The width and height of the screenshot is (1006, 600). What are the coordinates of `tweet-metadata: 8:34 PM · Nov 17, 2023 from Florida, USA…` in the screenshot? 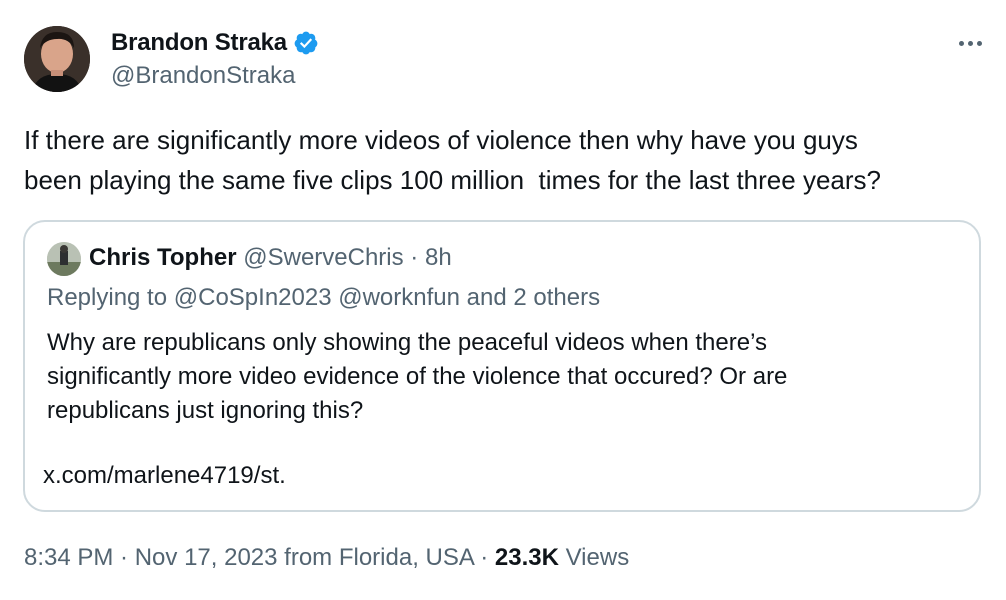 It's located at (326, 558).